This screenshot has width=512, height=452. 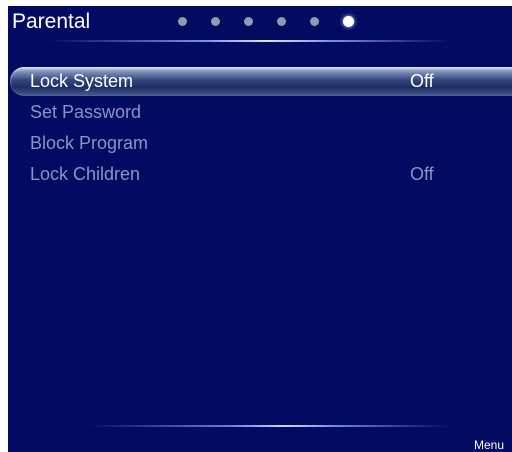 What do you see at coordinates (51, 23) in the screenshot?
I see `page-title: Parental Controls` at bounding box center [51, 23].